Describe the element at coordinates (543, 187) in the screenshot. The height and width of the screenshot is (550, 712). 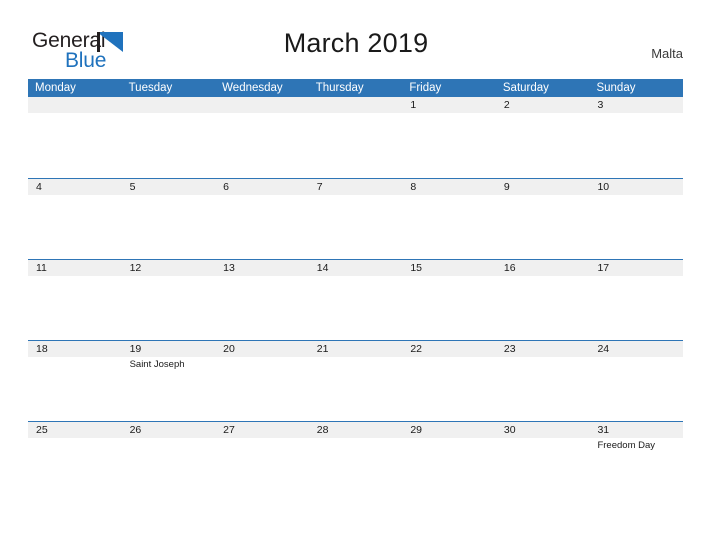
I see `day-number: 9` at that location.